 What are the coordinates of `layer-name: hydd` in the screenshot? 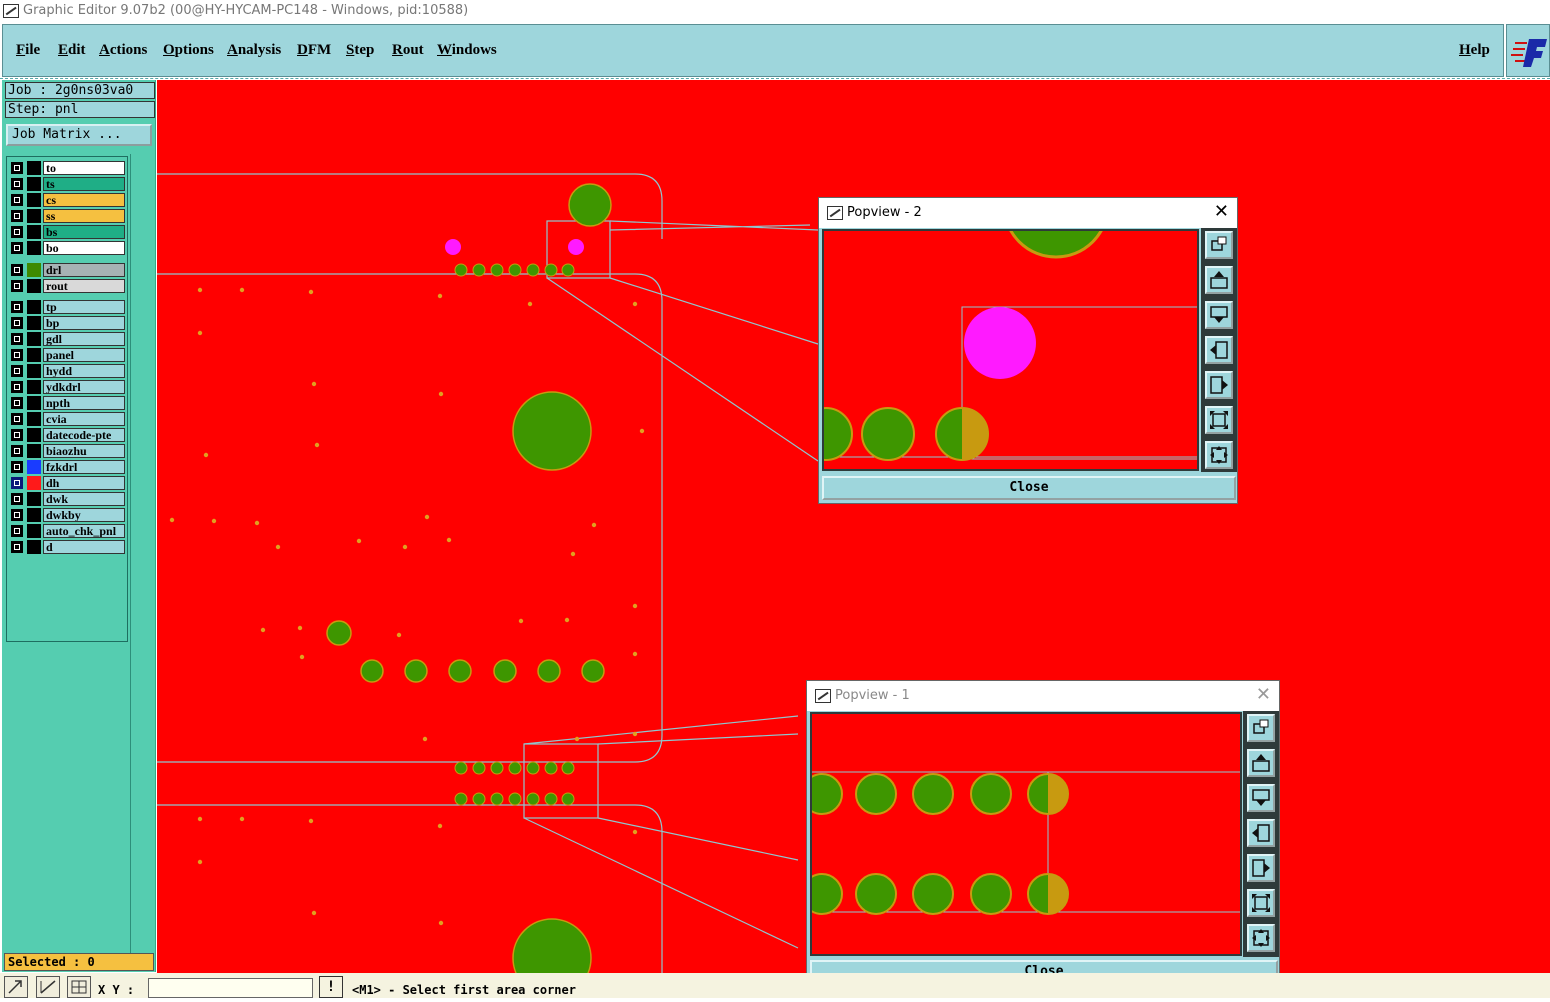 It's located at (84, 371).